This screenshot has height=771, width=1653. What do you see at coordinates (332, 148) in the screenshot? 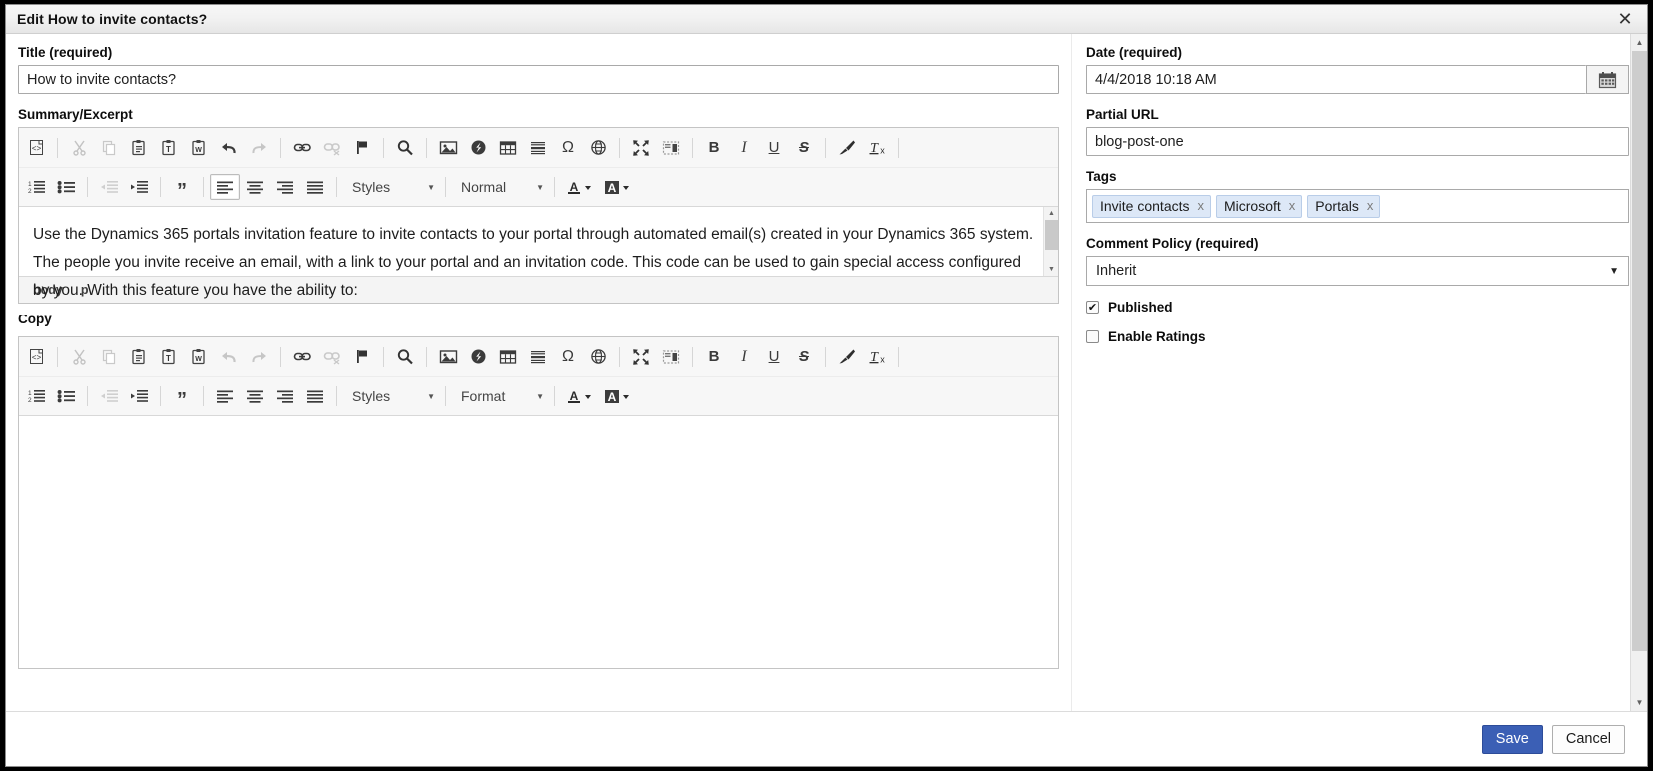
I see `unlink-icon` at bounding box center [332, 148].